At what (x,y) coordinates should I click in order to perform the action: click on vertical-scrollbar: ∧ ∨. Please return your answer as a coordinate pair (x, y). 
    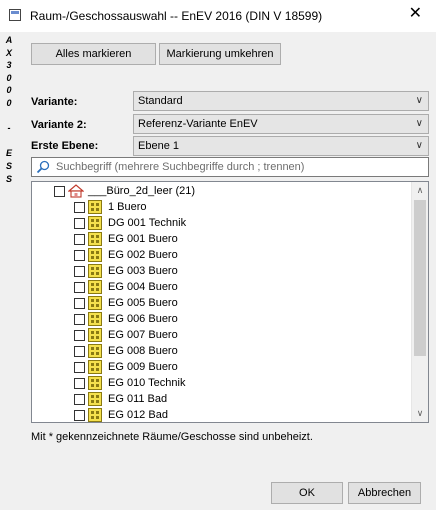
    Looking at the image, I should click on (419, 302).